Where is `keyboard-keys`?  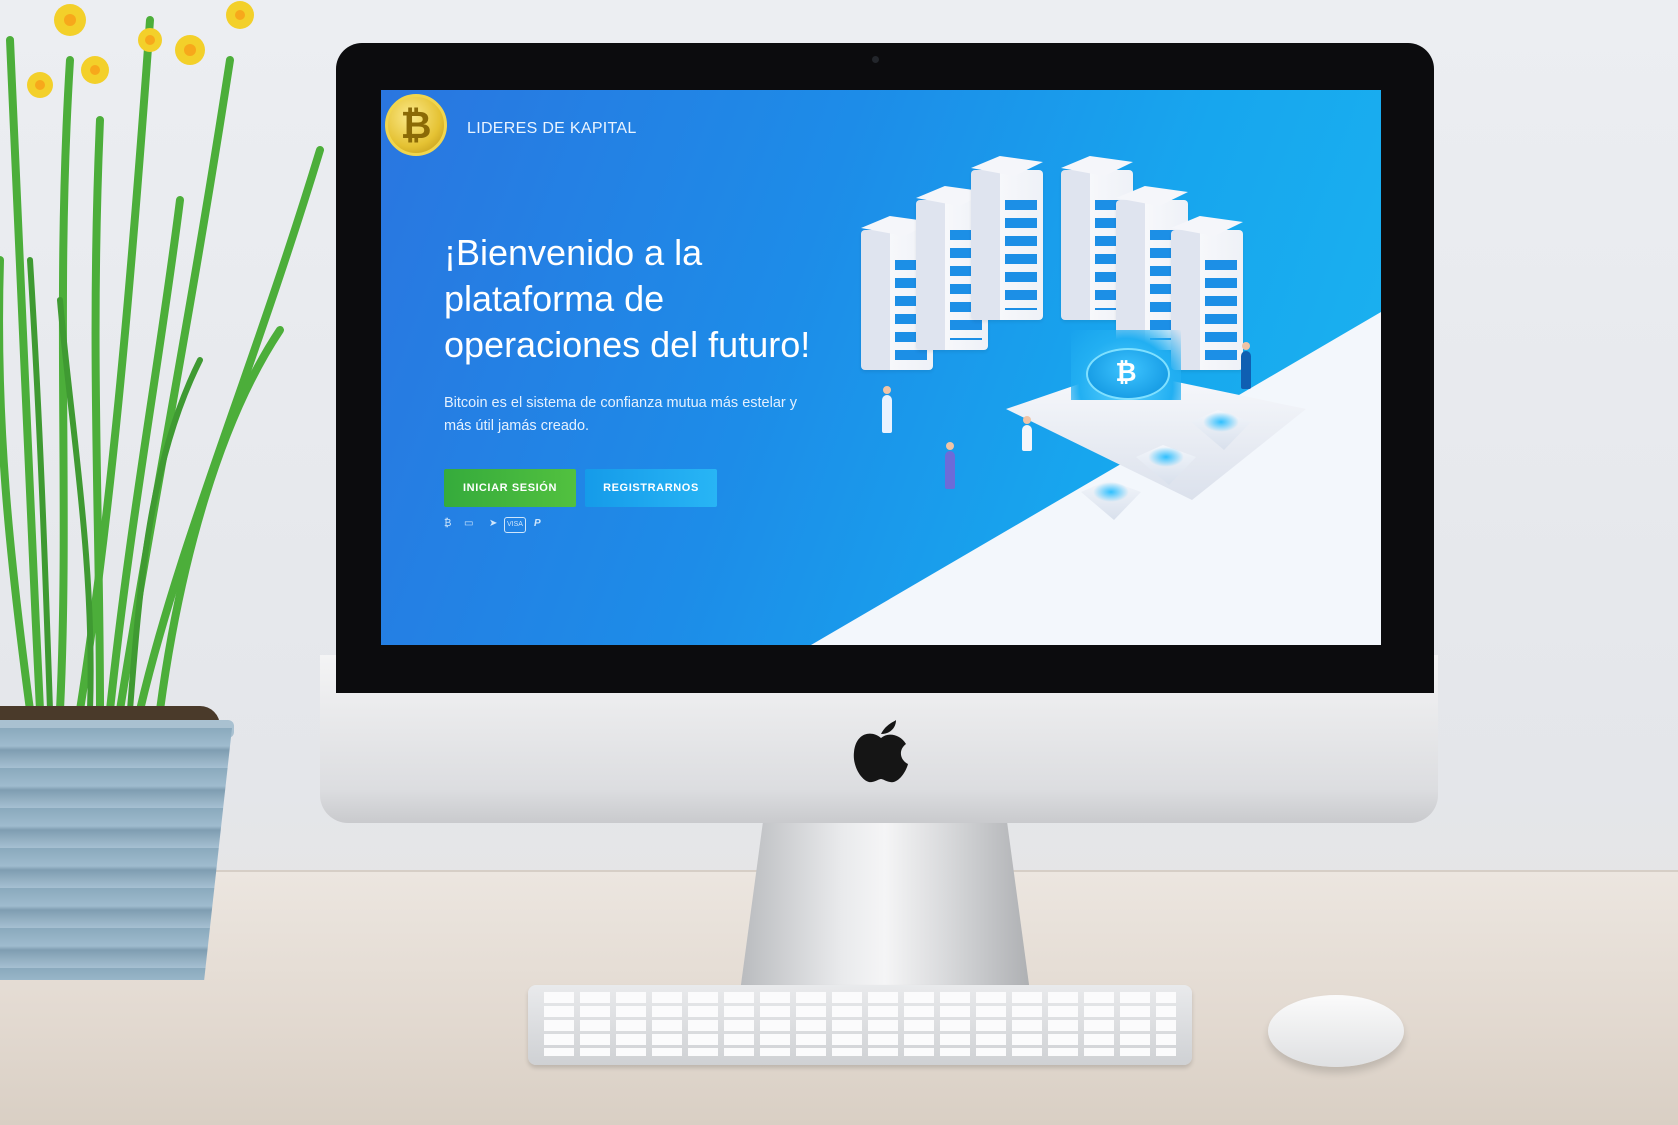 keyboard-keys is located at coordinates (860, 1024).